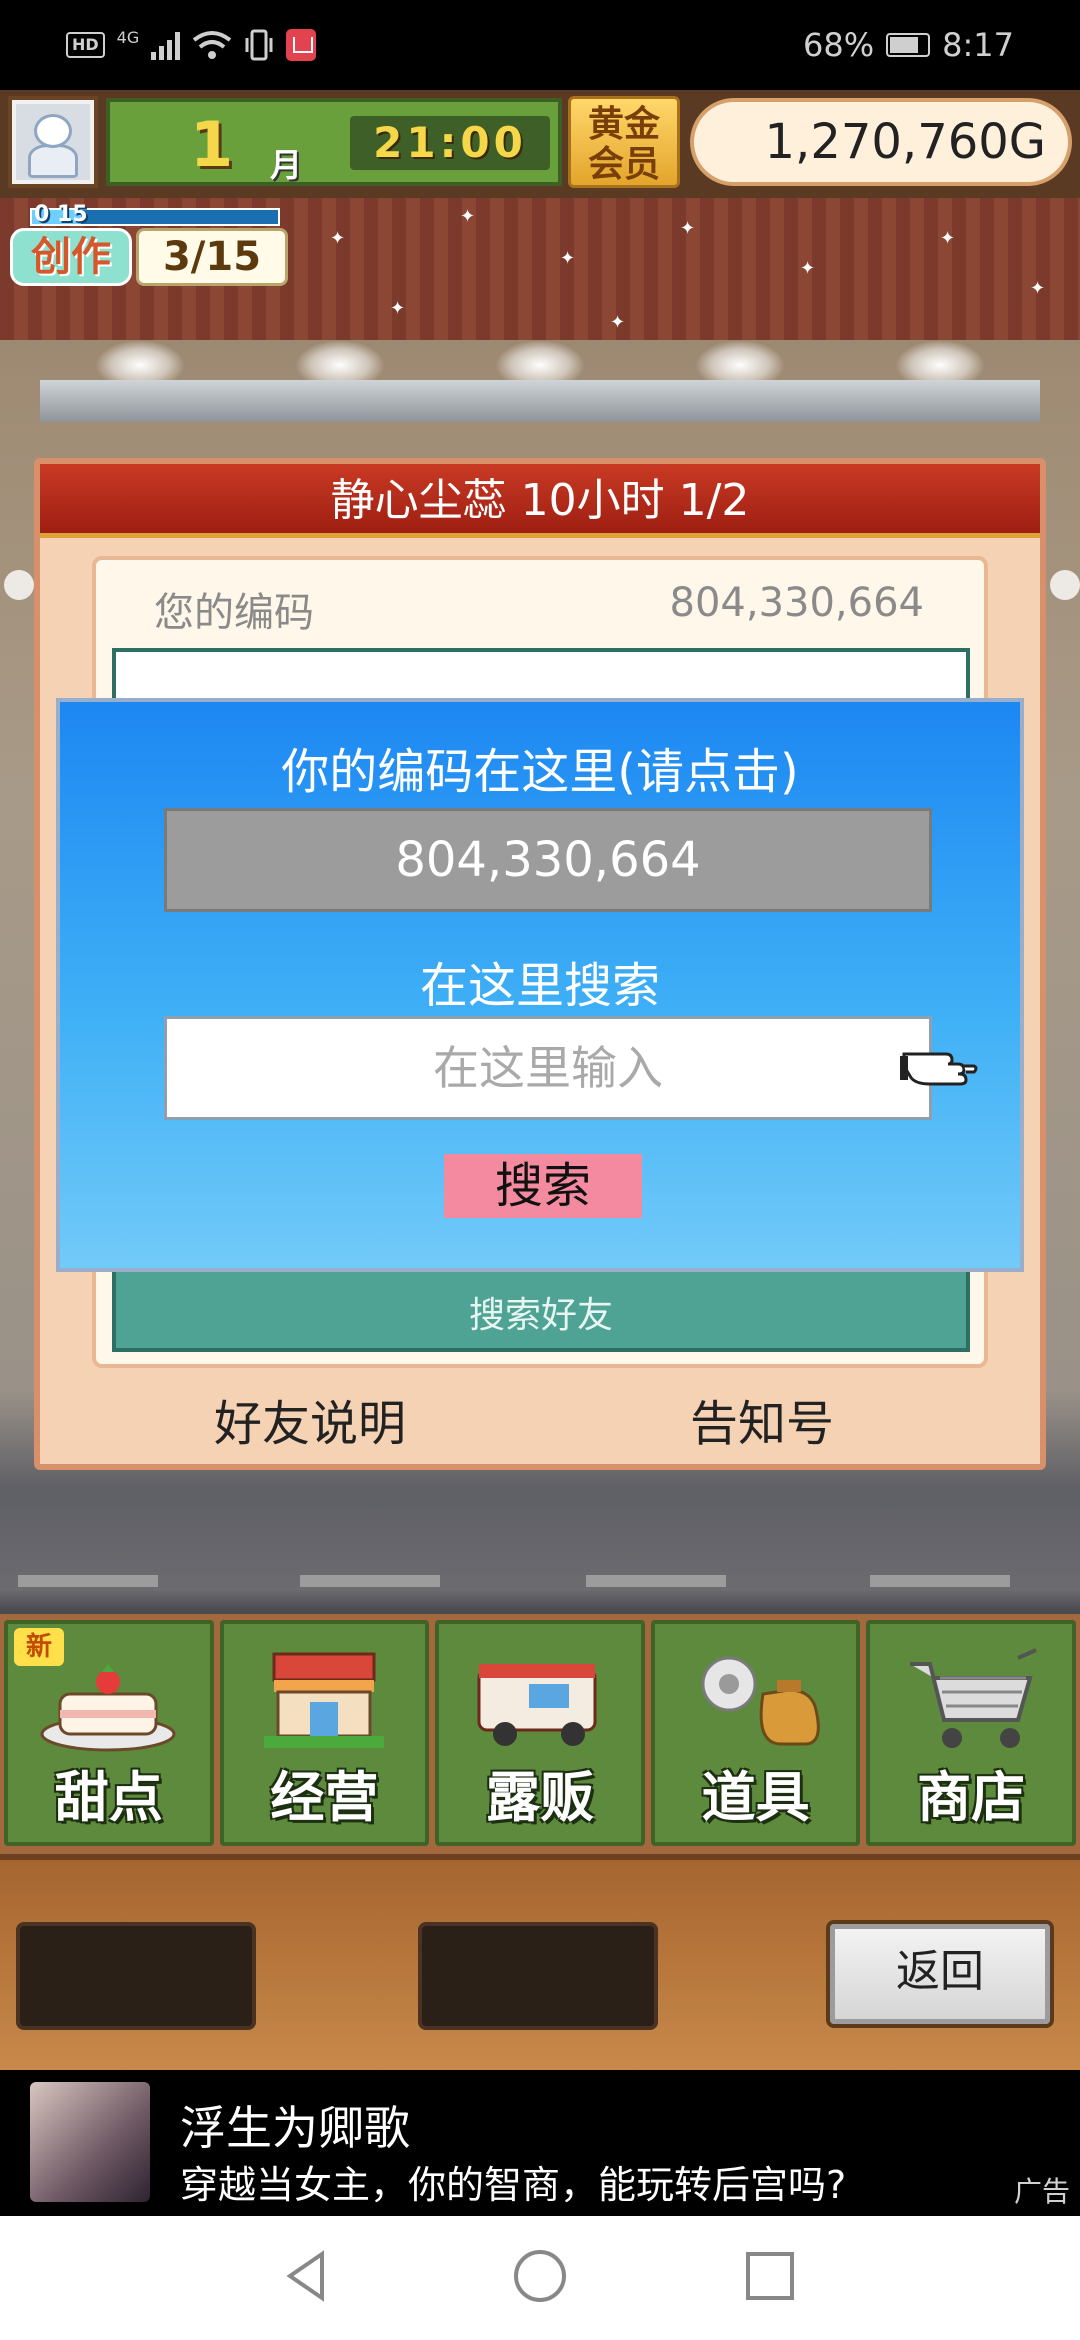 The height and width of the screenshot is (2340, 1080). Describe the element at coordinates (755, 1797) in the screenshot. I see `menu-label: 道具` at that location.